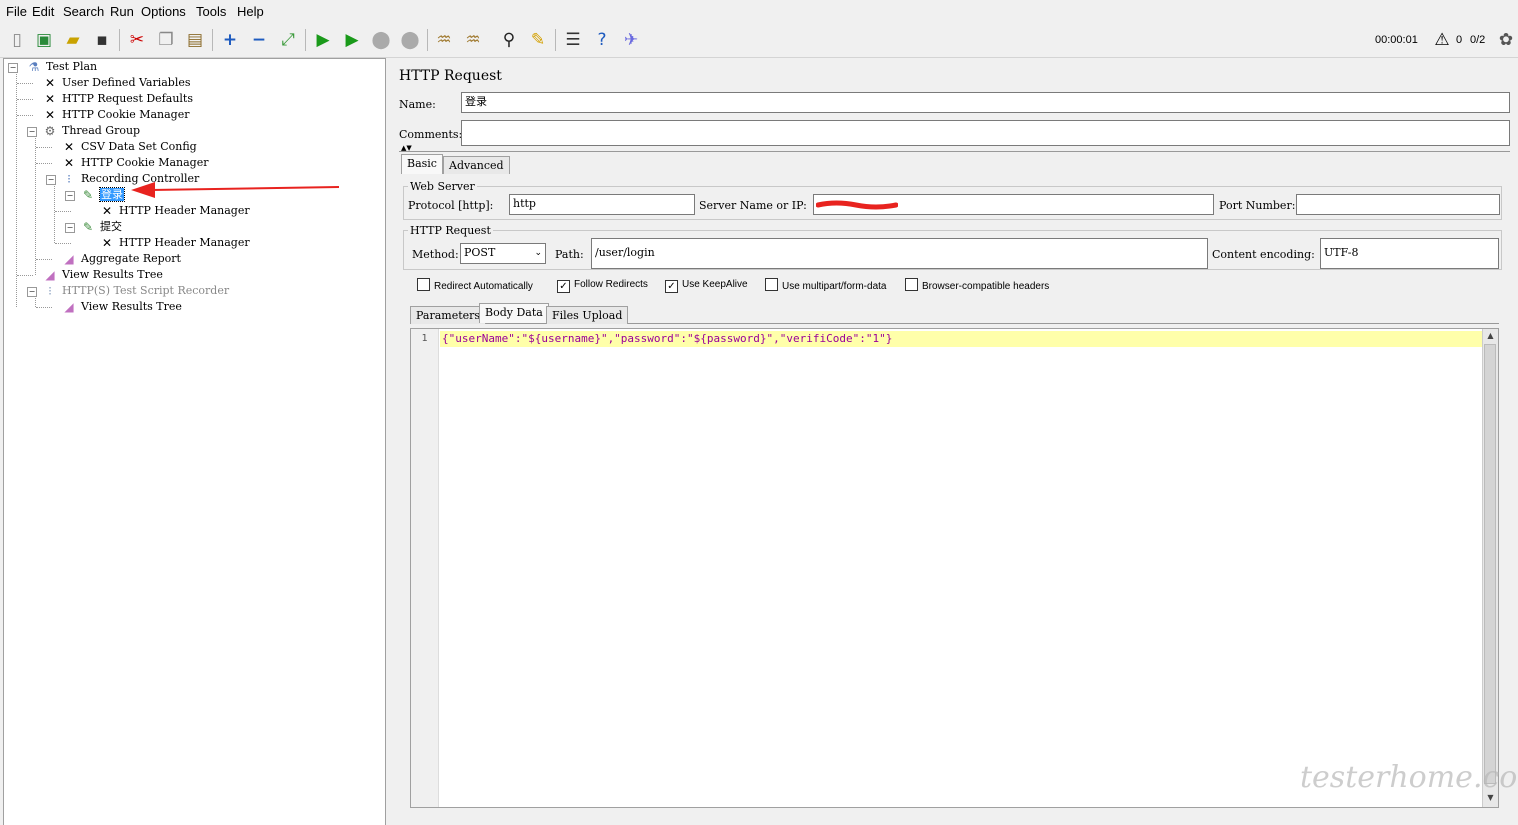 This screenshot has height=825, width=1518. I want to click on remote-icon: ✈, so click(631, 40).